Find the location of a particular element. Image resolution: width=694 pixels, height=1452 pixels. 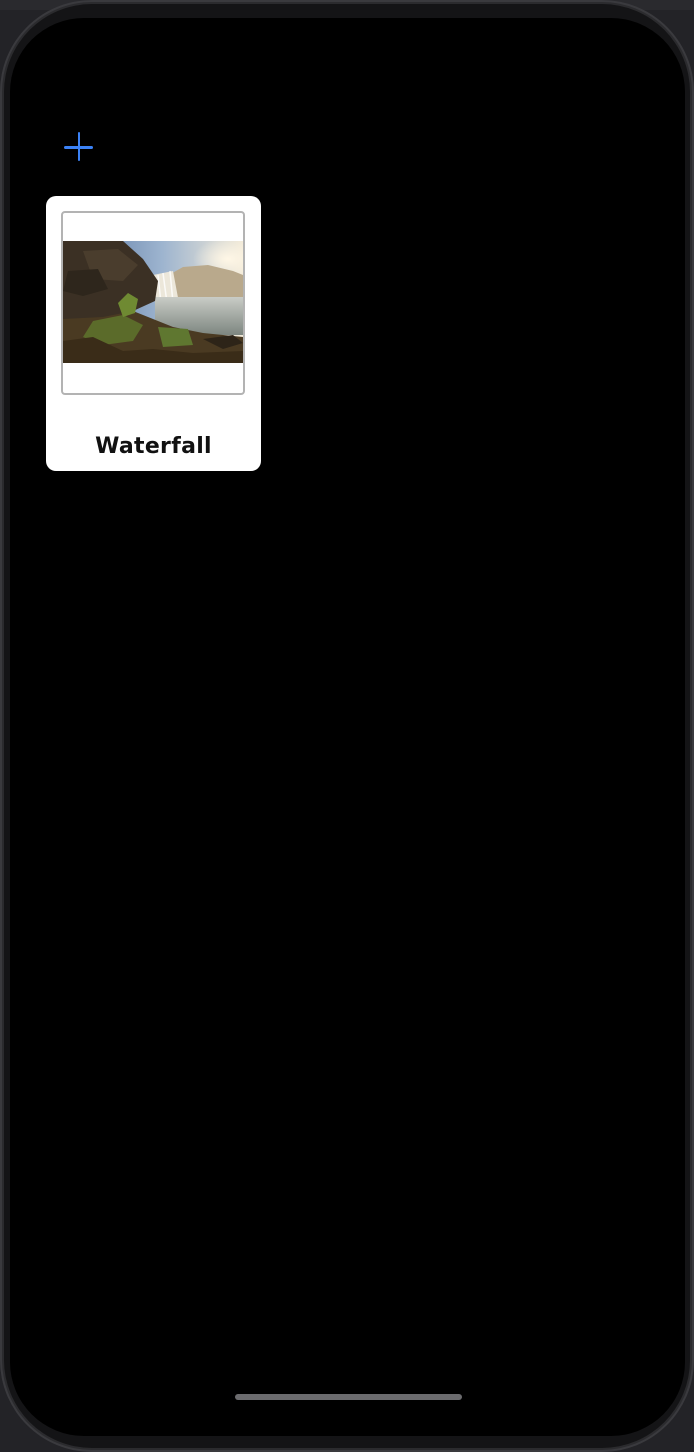

album-thumbnail-frame is located at coordinates (153, 303).